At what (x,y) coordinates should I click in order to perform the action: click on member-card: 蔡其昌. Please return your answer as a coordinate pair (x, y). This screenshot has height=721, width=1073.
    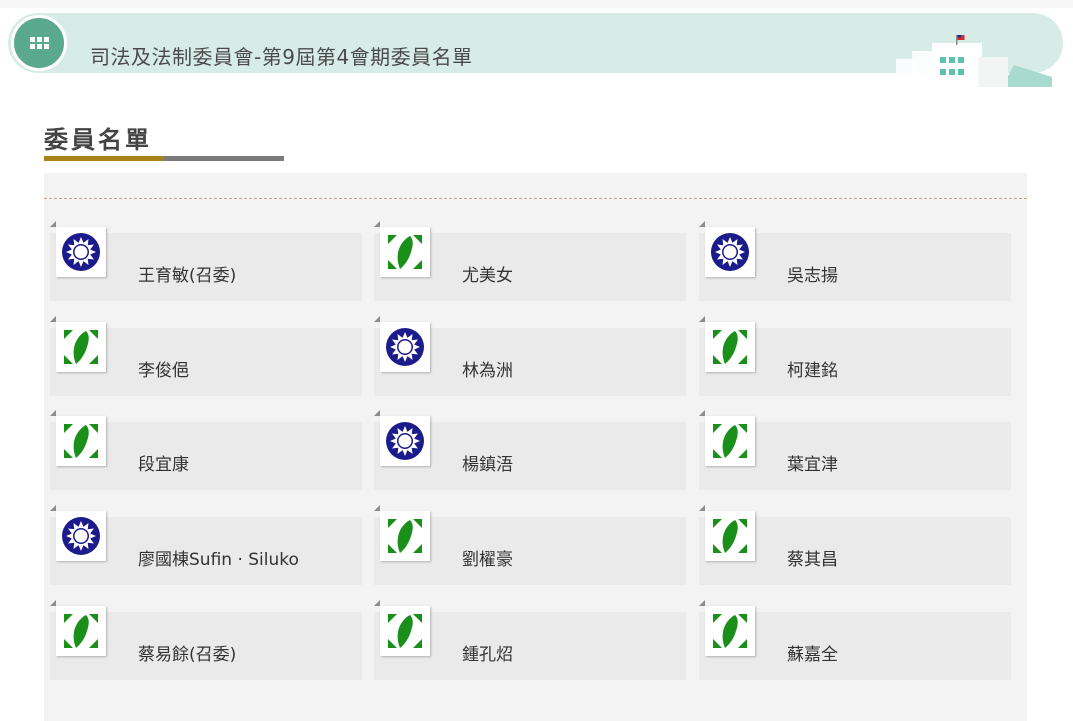
    Looking at the image, I should click on (855, 545).